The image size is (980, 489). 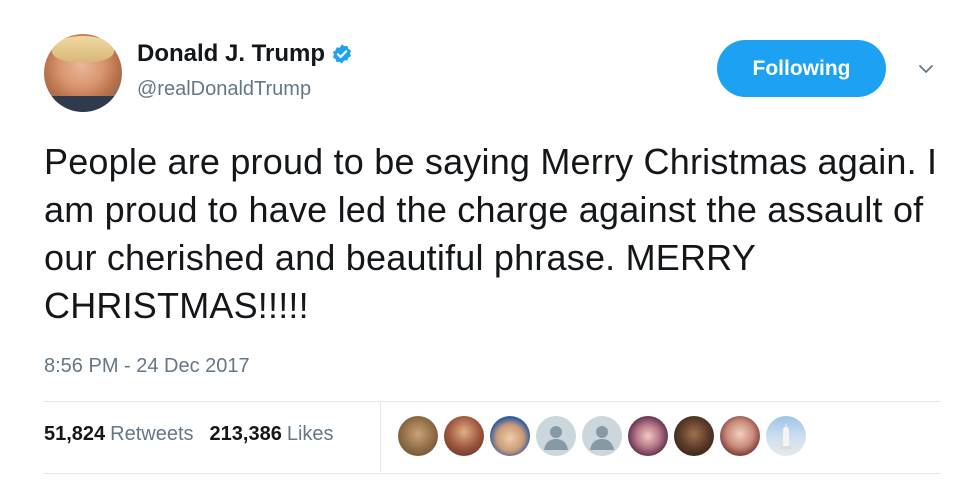 I want to click on user-handle: @realDonaldTrump, so click(x=224, y=89).